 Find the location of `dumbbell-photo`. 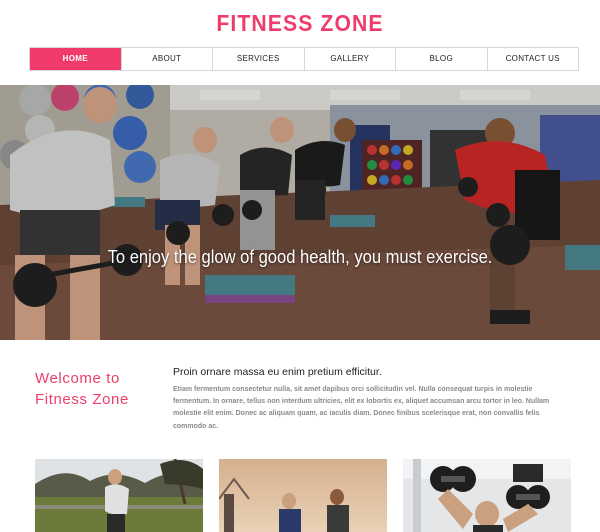

dumbbell-photo is located at coordinates (487, 495).